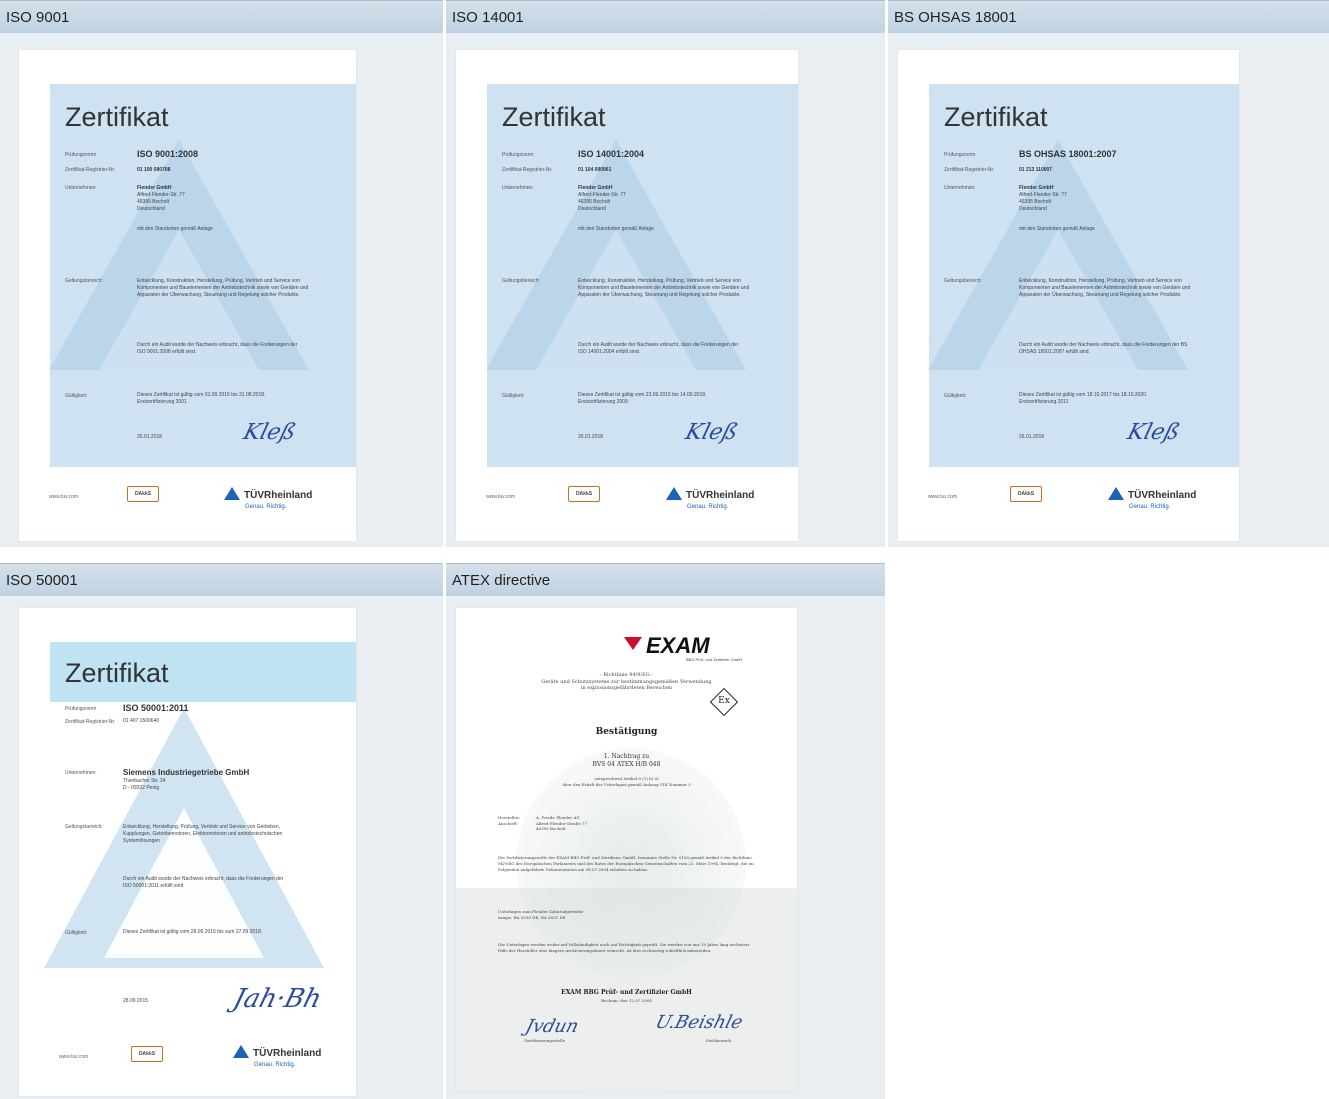 The height and width of the screenshot is (1099, 1329). Describe the element at coordinates (699, 1022) in the screenshot. I see `signature-right-image: U.Beishle` at that location.